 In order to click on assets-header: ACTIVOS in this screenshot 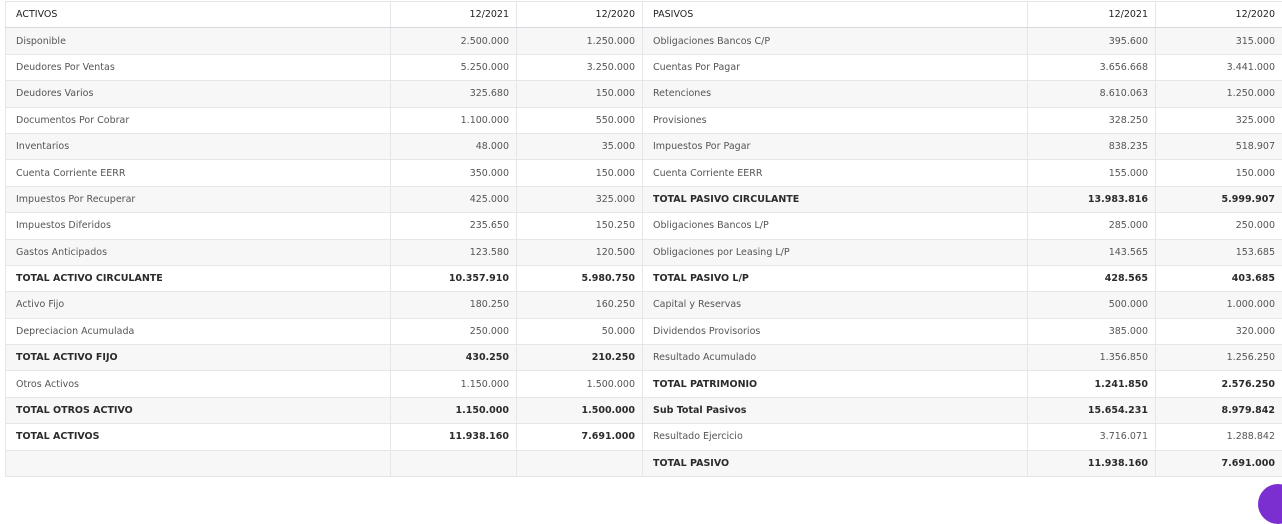, I will do `click(198, 15)`.